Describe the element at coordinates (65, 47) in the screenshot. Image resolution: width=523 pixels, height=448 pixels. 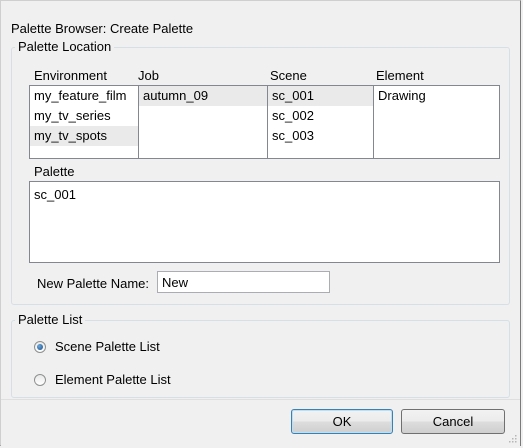
I see `palette-location-label: Palette Location` at that location.